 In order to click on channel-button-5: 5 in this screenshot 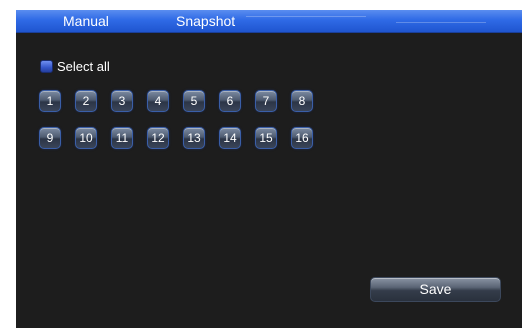, I will do `click(194, 101)`.